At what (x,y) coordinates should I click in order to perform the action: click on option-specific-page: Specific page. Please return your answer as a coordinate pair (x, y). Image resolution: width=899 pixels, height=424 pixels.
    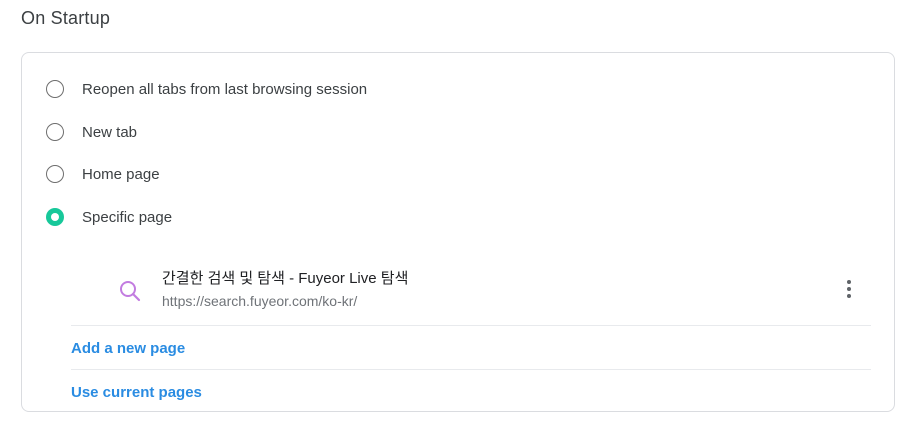
    Looking at the image, I should click on (109, 217).